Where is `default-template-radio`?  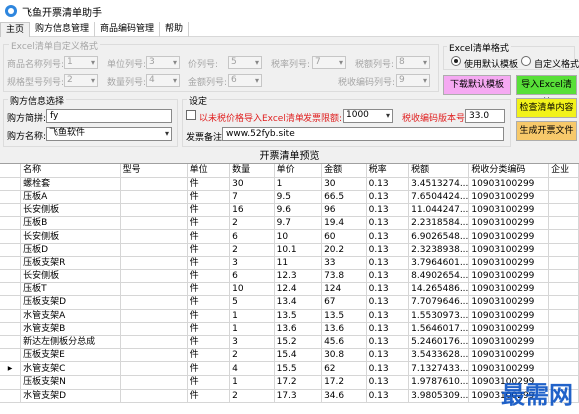
default-template-radio is located at coordinates (456, 61).